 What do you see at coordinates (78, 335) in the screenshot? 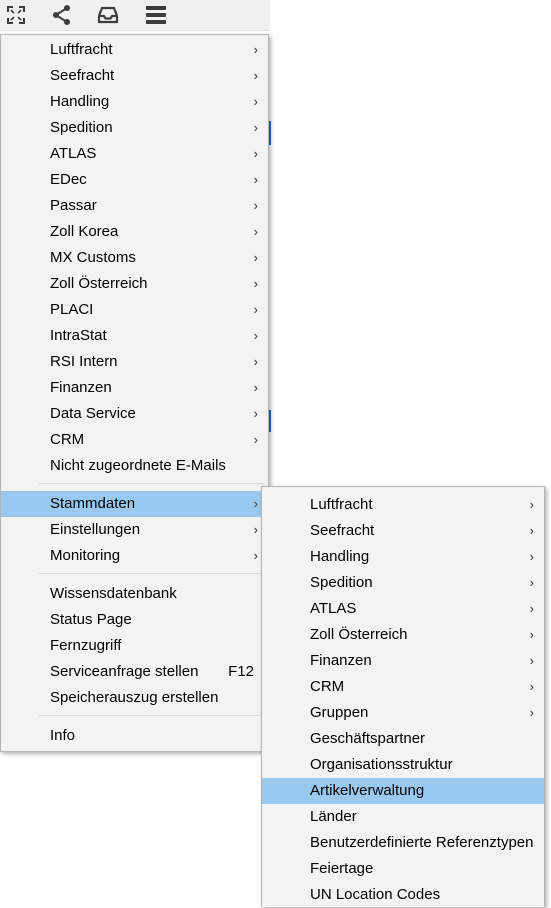
I see `menu-item-label: IntraStat` at bounding box center [78, 335].